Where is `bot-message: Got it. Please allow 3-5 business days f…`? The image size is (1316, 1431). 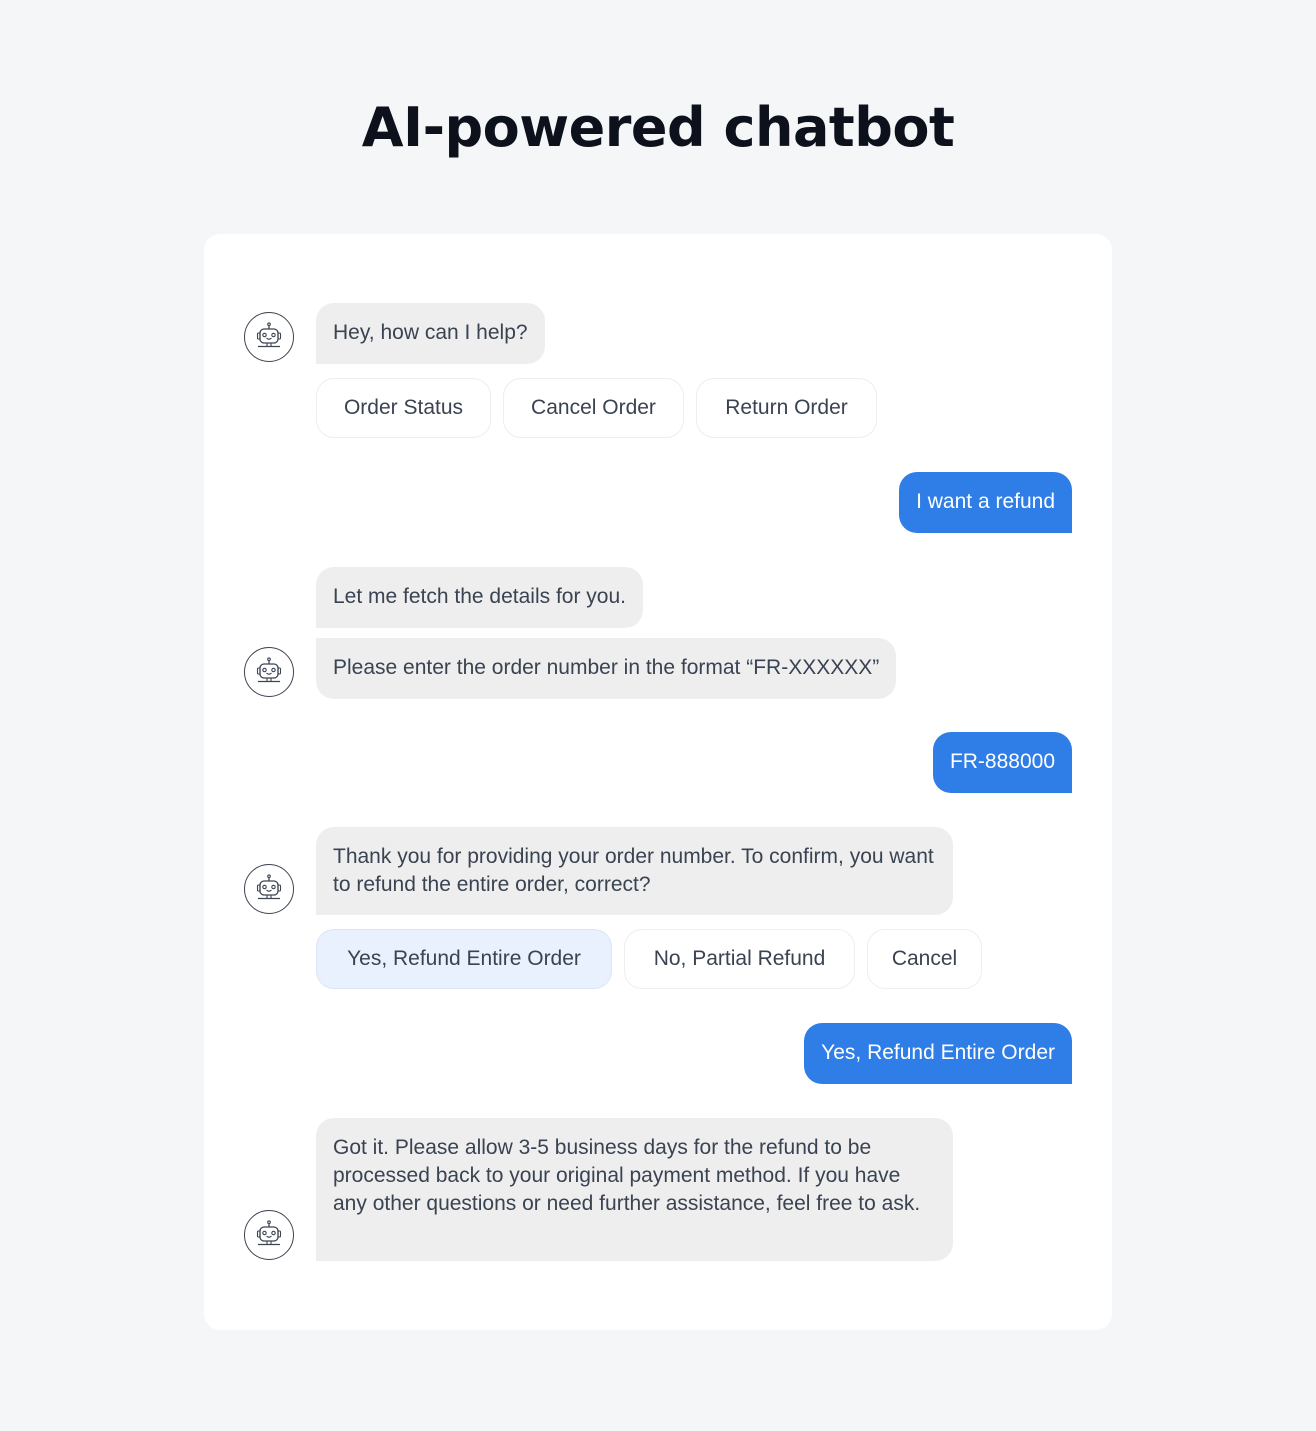 bot-message: Got it. Please allow 3-5 business days f… is located at coordinates (634, 1189).